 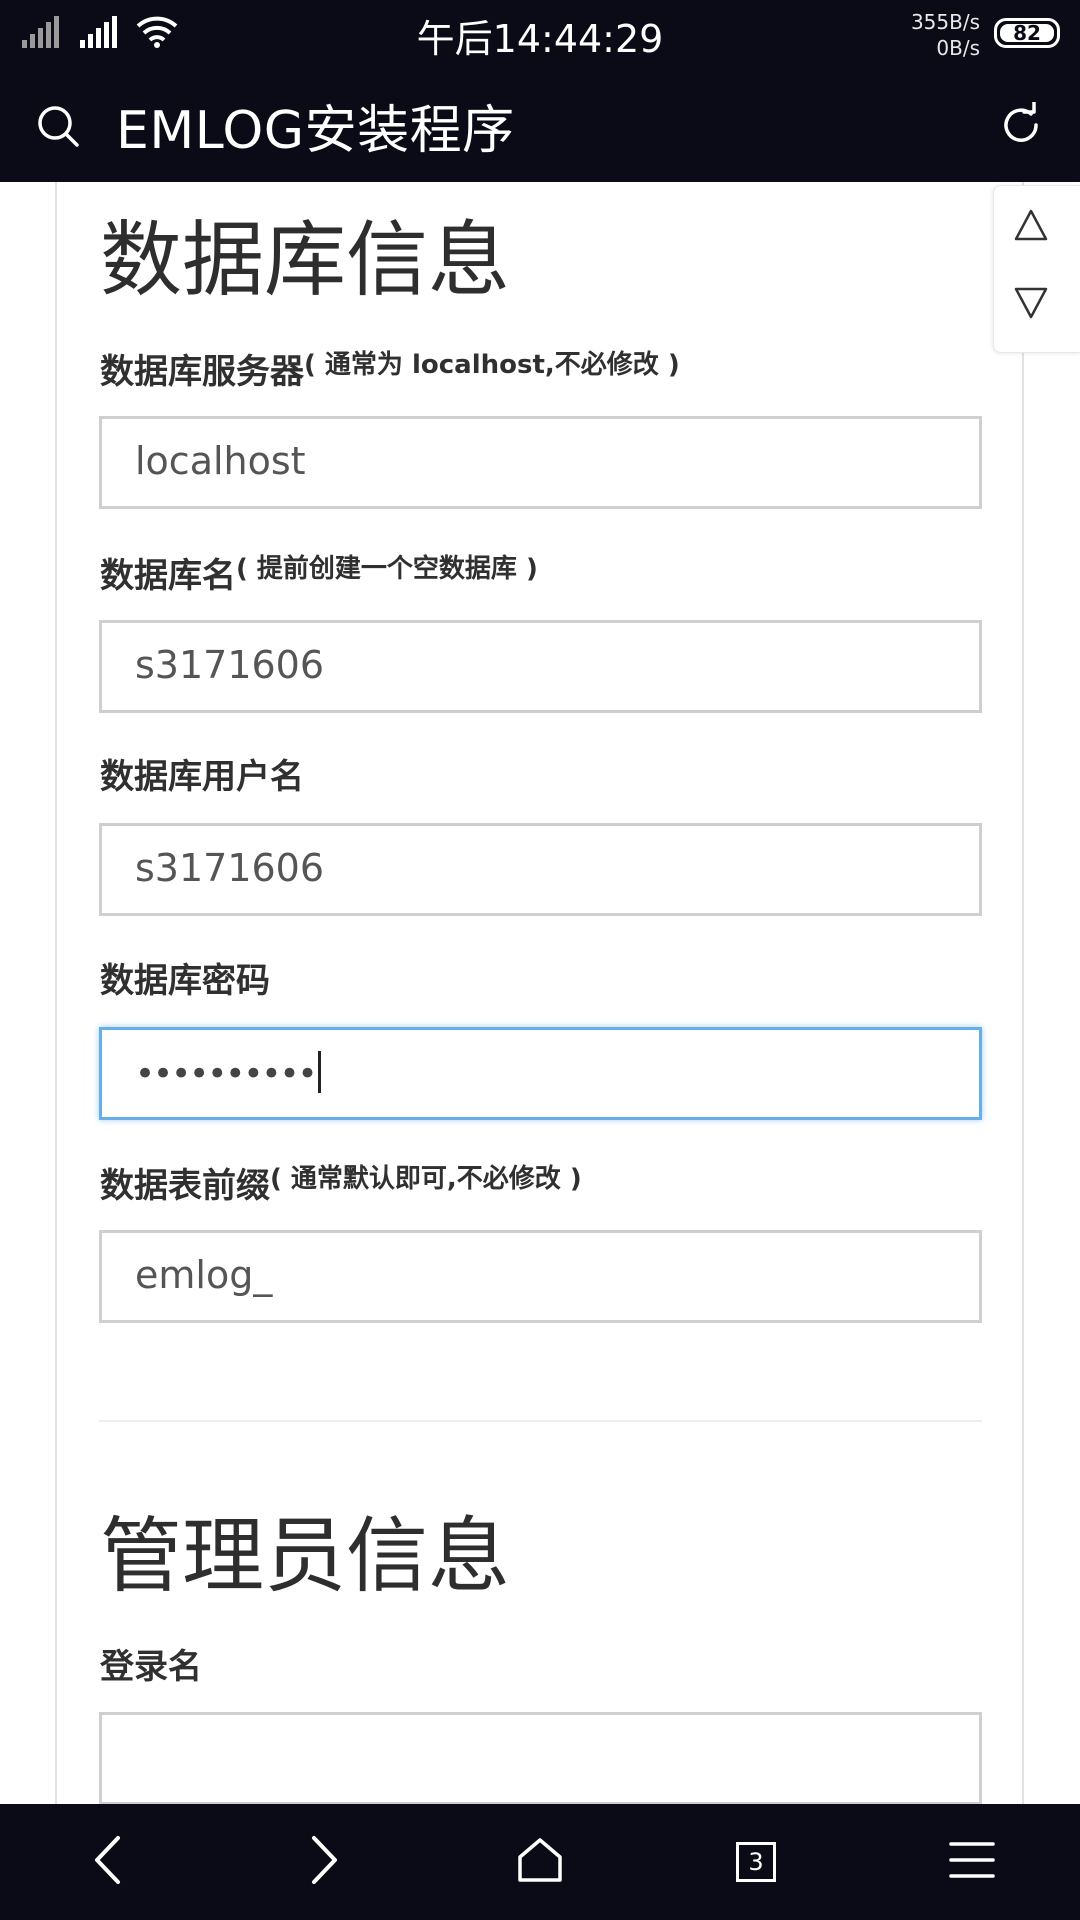 I want to click on db-server-value: localhost, so click(x=220, y=461).